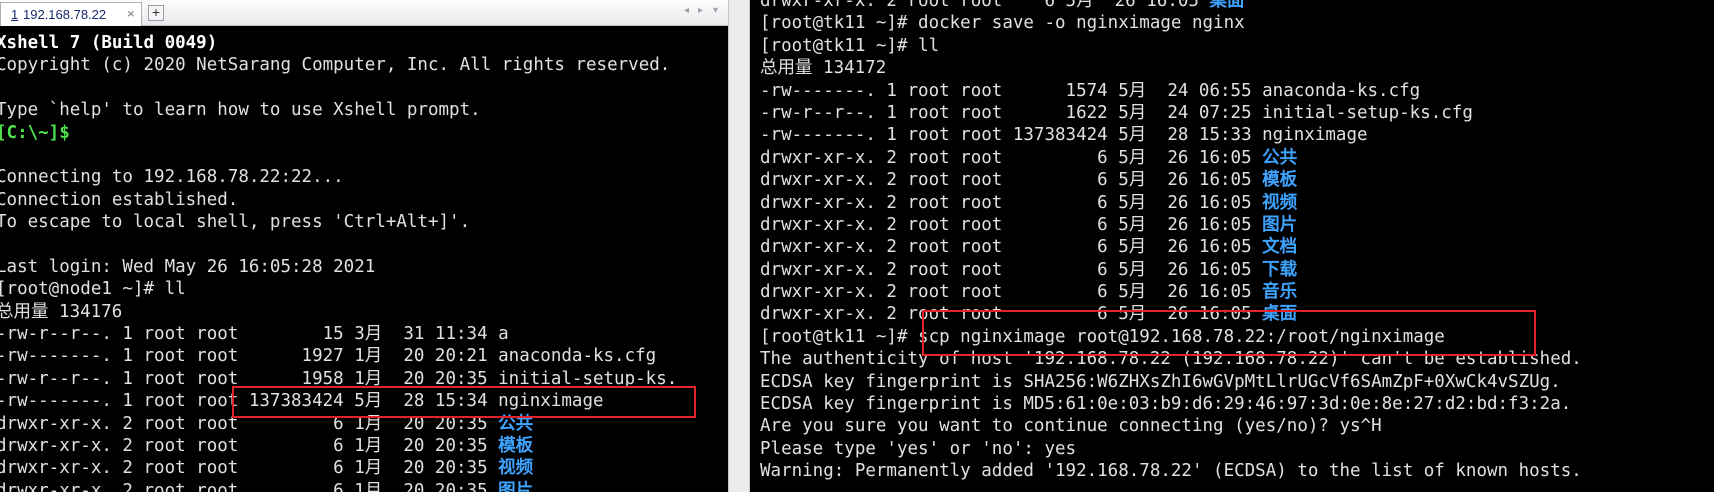 This screenshot has height=492, width=1714. Describe the element at coordinates (1280, 292) in the screenshot. I see `directory-name: 音乐` at that location.